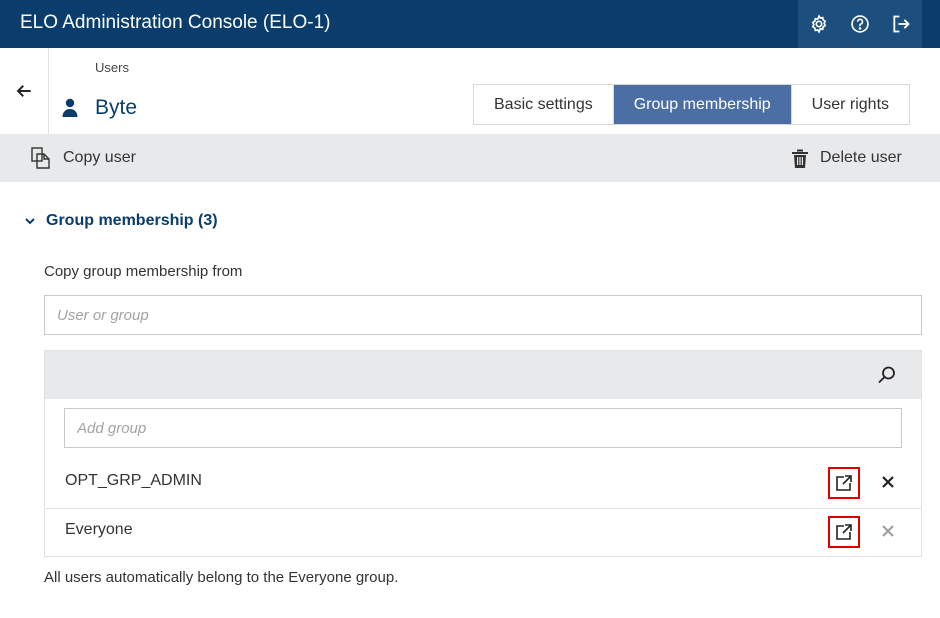 This screenshot has height=618, width=940. Describe the element at coordinates (133, 480) in the screenshot. I see `group-name: OPT_GRP_ADMIN` at that location.